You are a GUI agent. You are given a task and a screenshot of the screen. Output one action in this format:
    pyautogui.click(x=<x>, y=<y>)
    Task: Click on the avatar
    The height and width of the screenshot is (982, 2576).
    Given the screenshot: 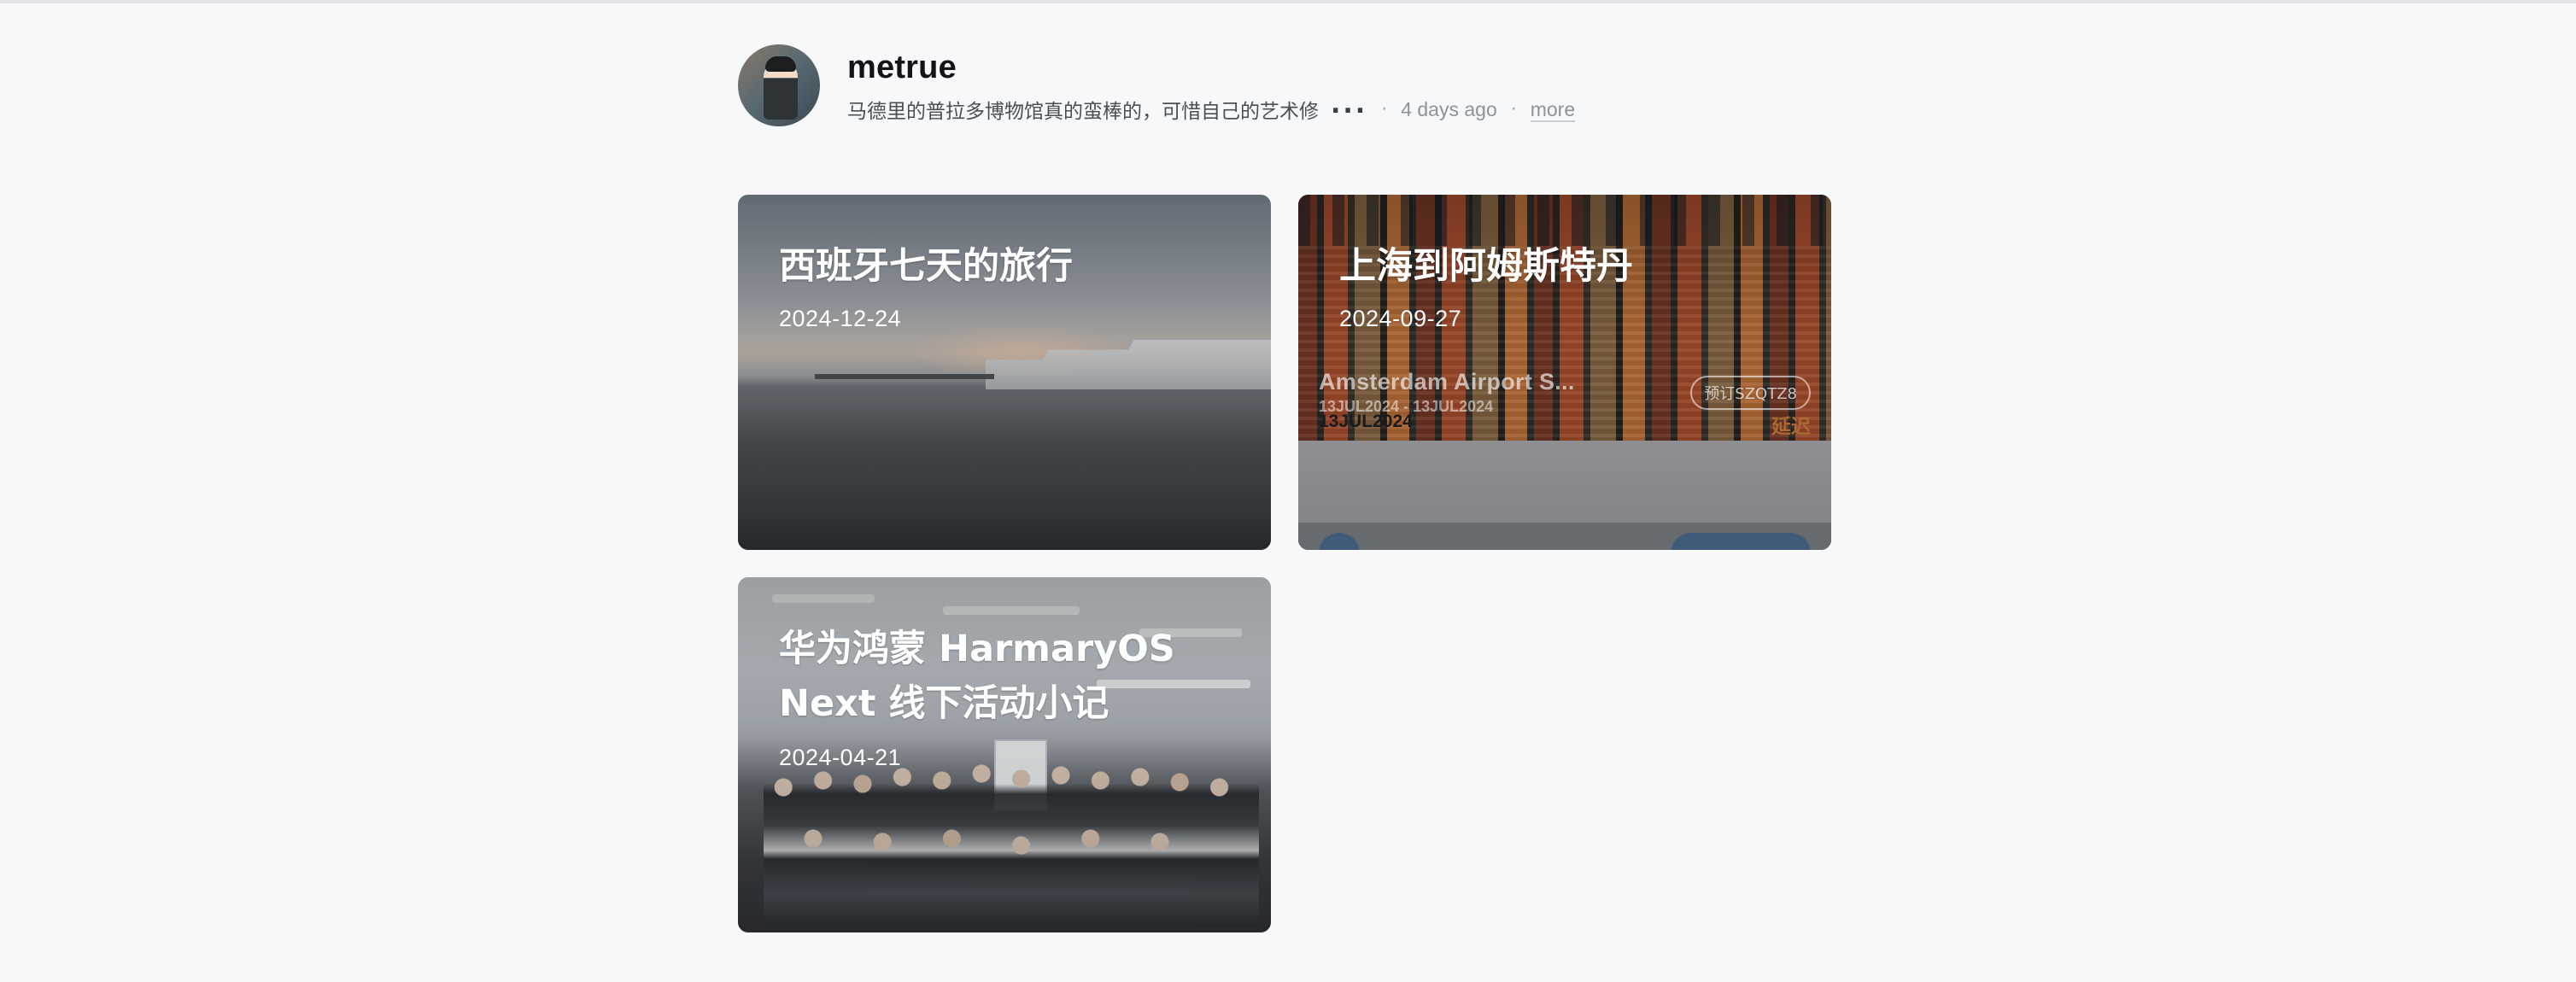 What is the action you would take?
    pyautogui.click(x=779, y=85)
    